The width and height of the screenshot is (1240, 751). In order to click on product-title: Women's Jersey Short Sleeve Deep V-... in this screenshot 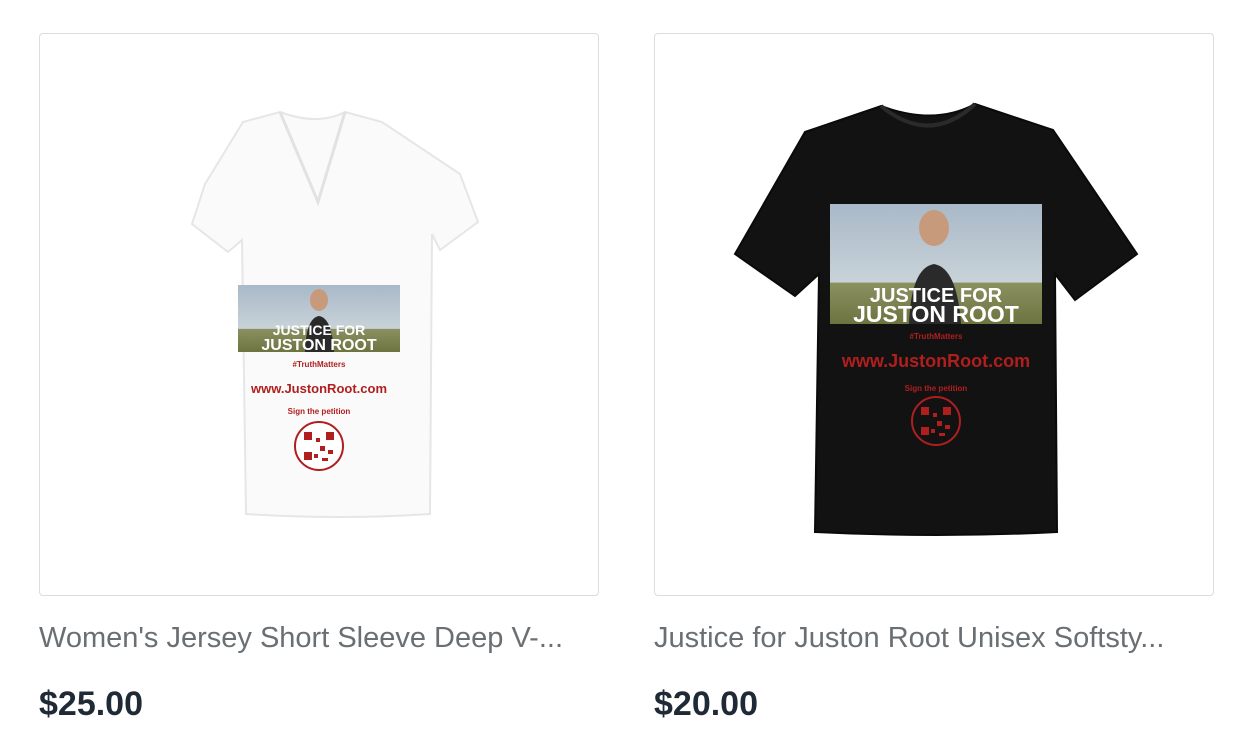, I will do `click(319, 638)`.